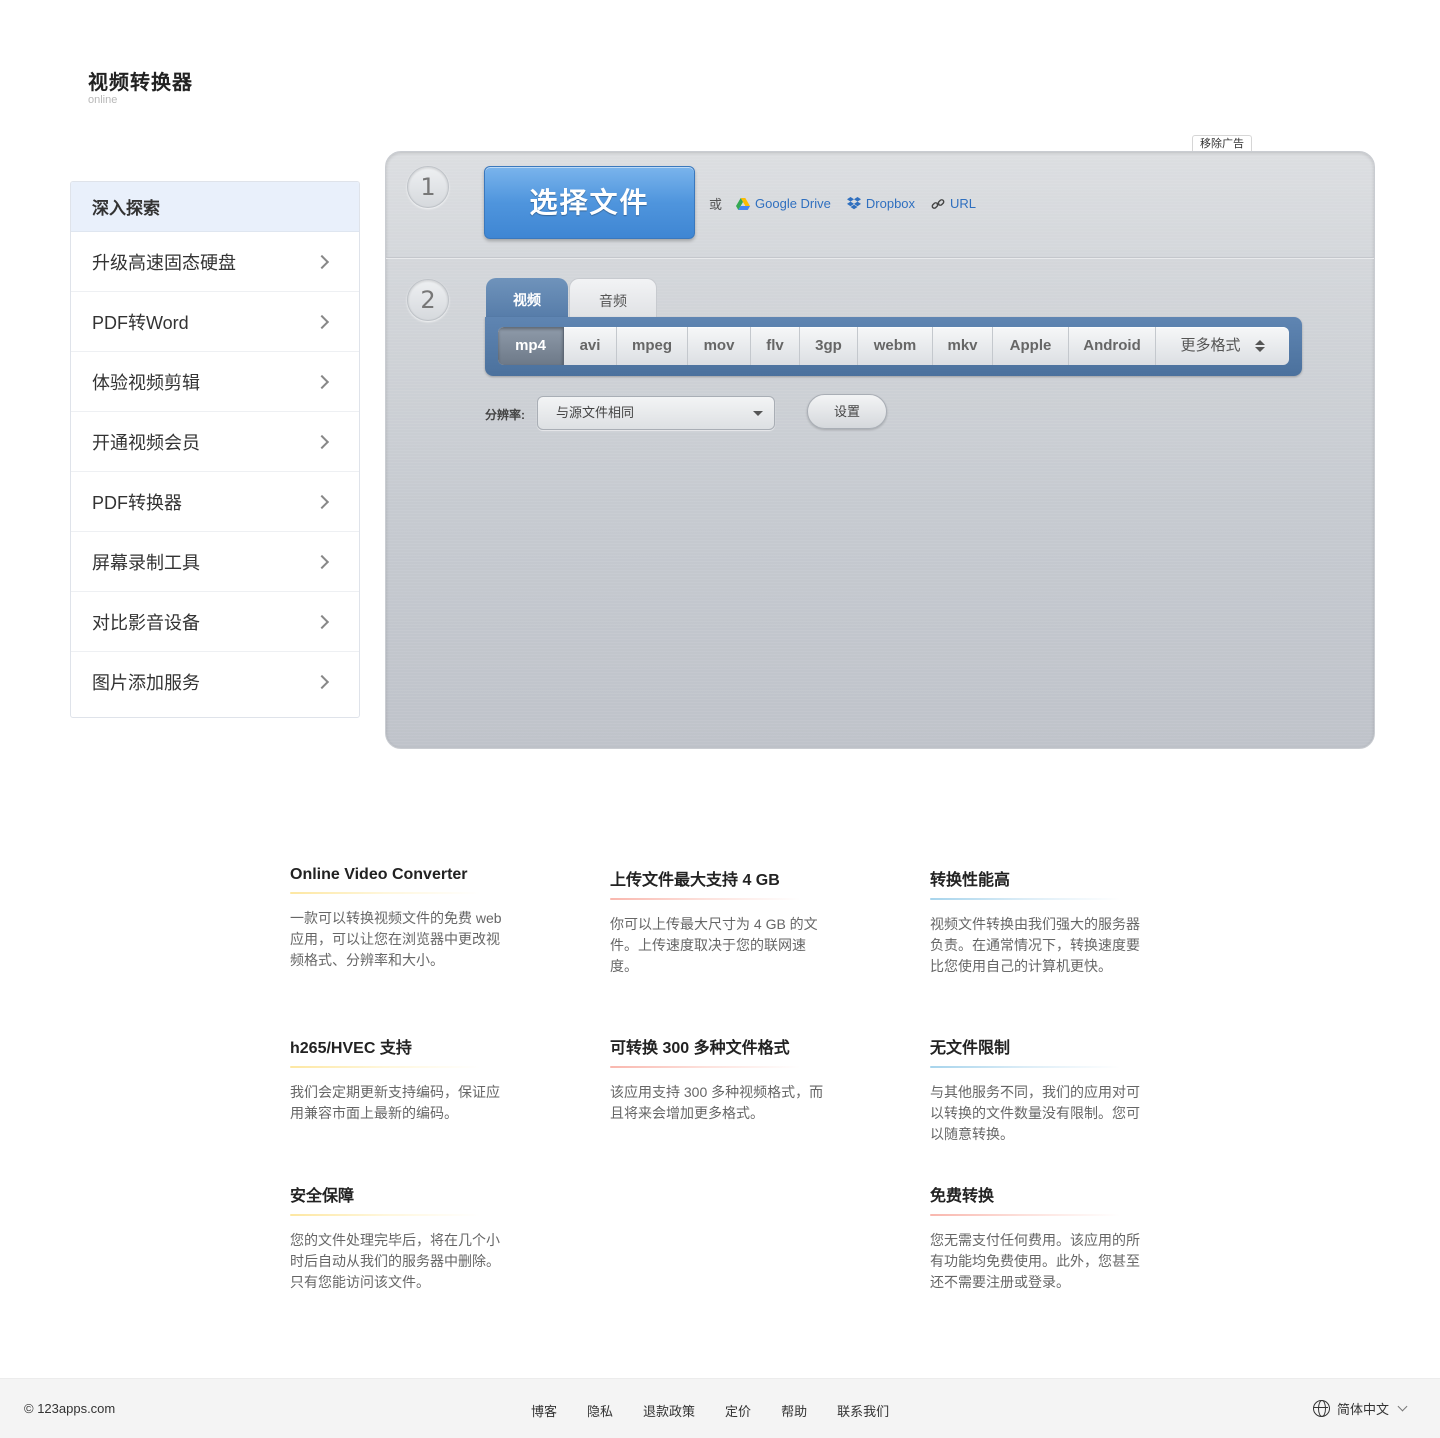 The height and width of the screenshot is (1438, 1440). I want to click on feature-h265: h265/HVEC 支持 我们会定期更新支持编码，保证应用兼容市面上最新的编码。, so click(402, 1079).